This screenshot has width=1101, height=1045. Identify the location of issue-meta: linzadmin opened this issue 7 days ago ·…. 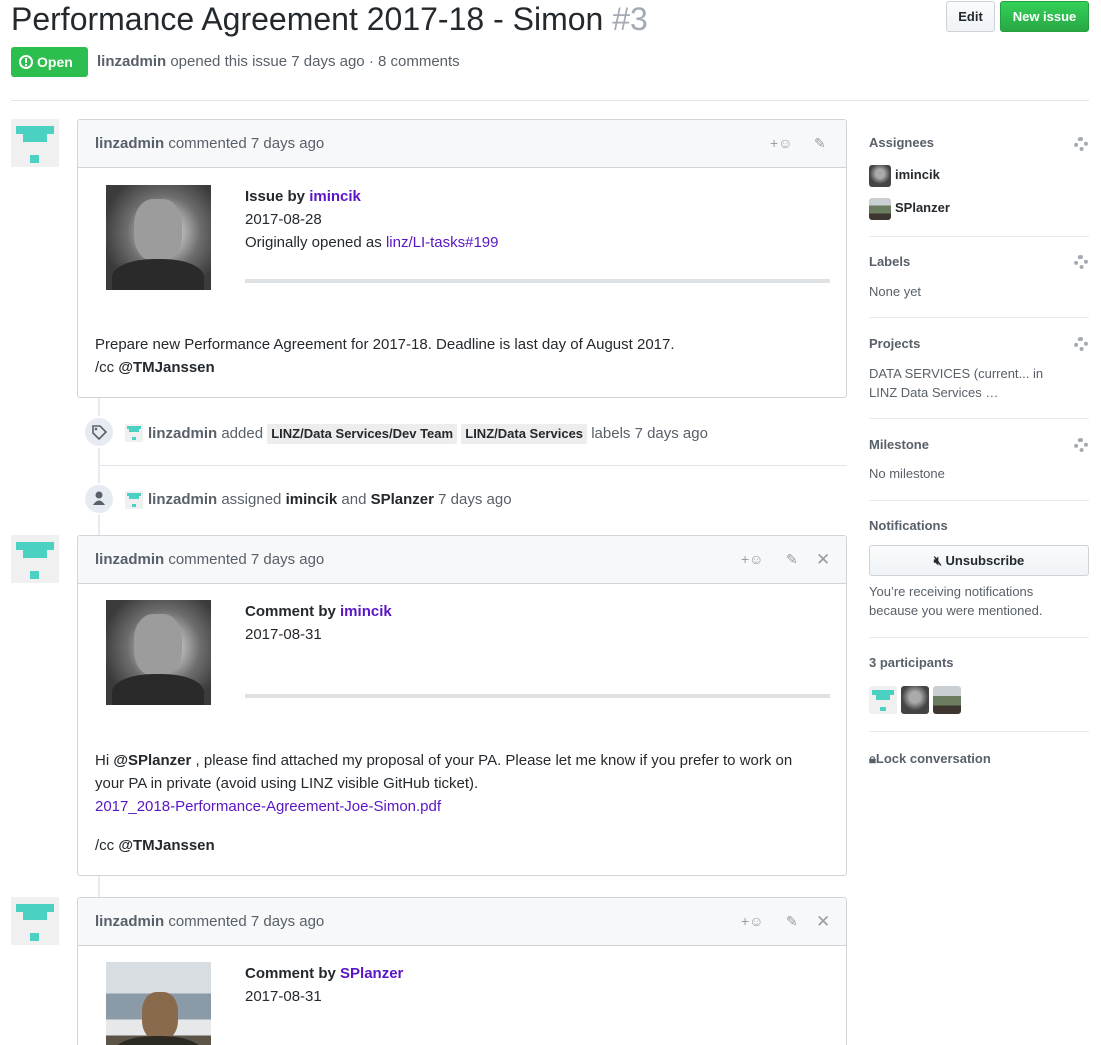
(278, 61).